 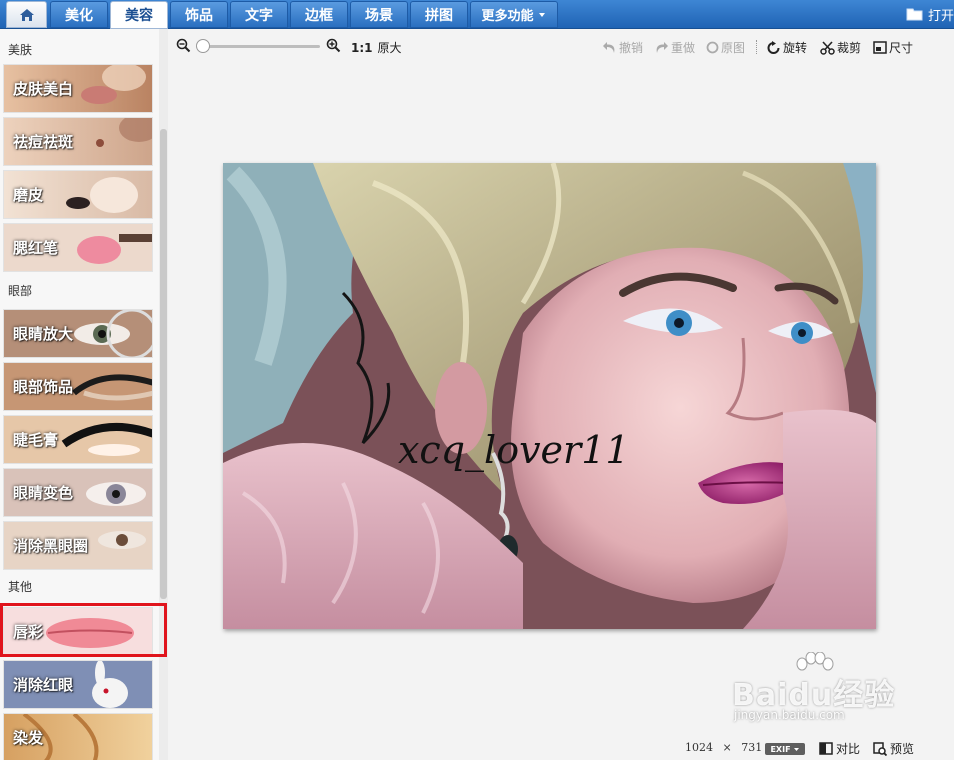 I want to click on sidebar-item-eye-accessories: 眼部饰品, so click(x=78, y=386).